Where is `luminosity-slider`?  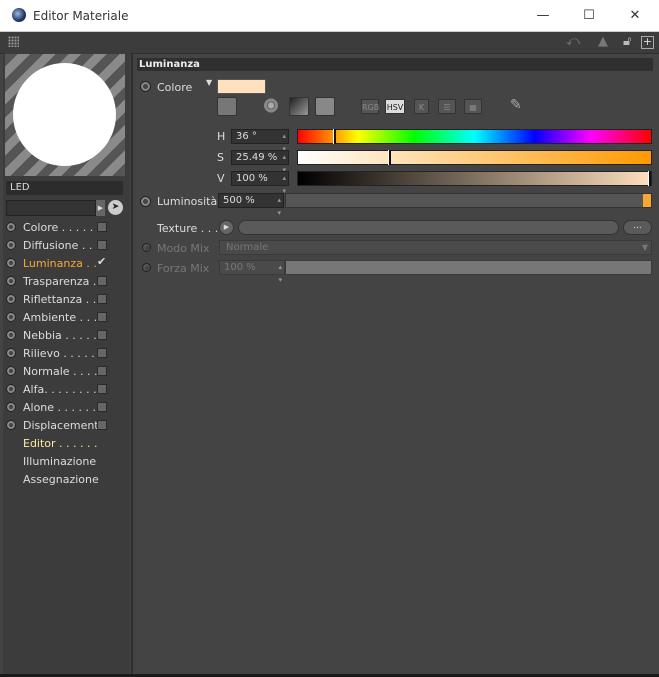 luminosity-slider is located at coordinates (468, 200).